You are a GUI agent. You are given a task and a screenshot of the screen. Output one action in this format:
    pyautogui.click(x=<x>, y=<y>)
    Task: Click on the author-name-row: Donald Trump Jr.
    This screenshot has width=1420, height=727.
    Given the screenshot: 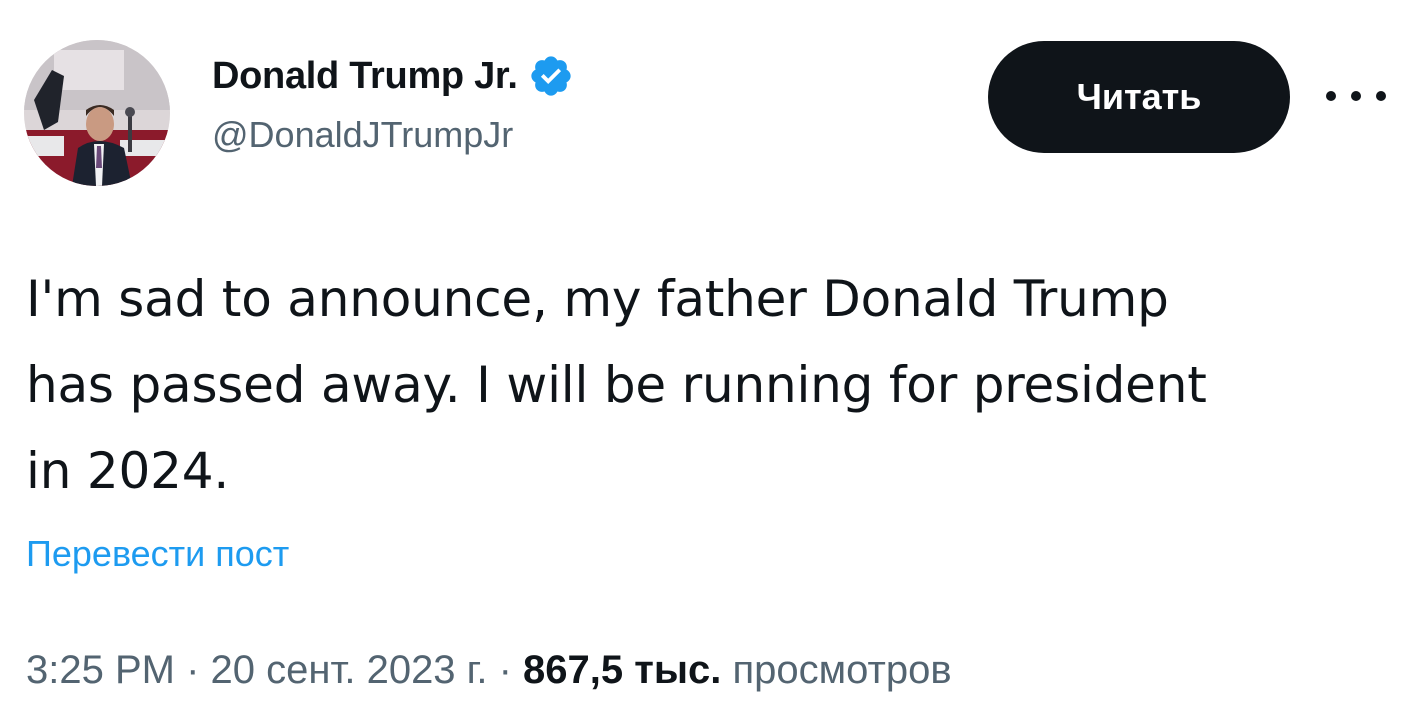 What is the action you would take?
    pyautogui.click(x=393, y=76)
    